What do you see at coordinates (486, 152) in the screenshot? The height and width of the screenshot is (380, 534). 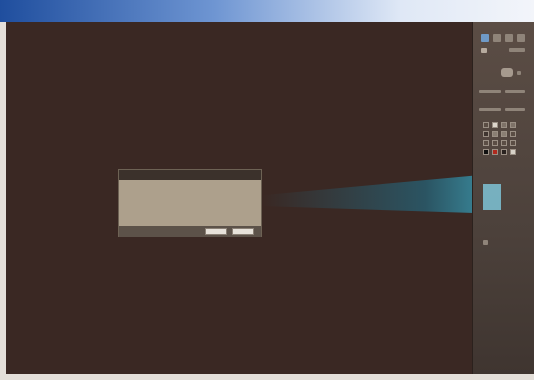 I see `swatch-black` at bounding box center [486, 152].